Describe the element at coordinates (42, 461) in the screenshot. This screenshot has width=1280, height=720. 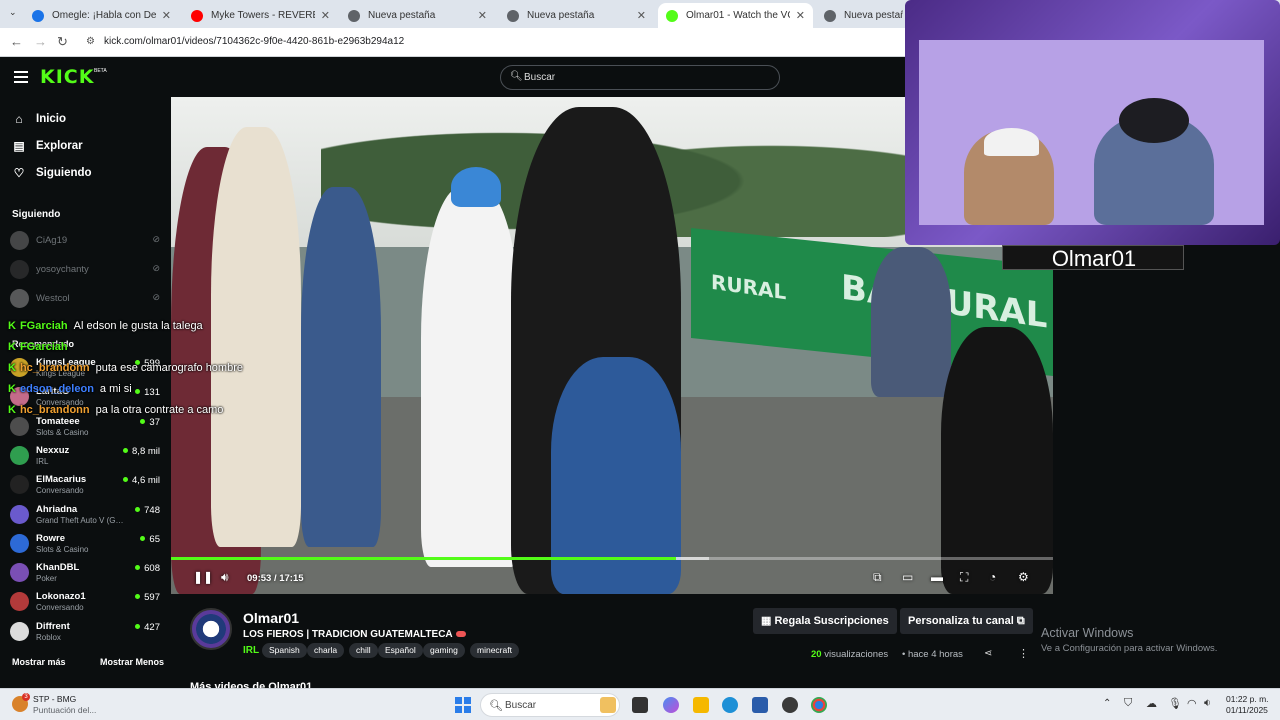
I see `channel-category: IRL` at that location.